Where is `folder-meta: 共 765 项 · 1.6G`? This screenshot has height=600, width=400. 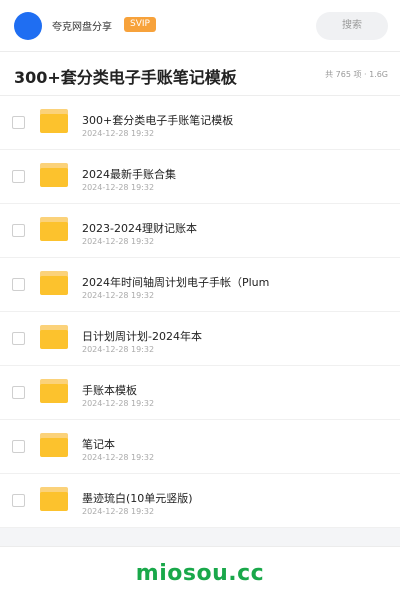 folder-meta: 共 765 项 · 1.6G is located at coordinates (356, 74).